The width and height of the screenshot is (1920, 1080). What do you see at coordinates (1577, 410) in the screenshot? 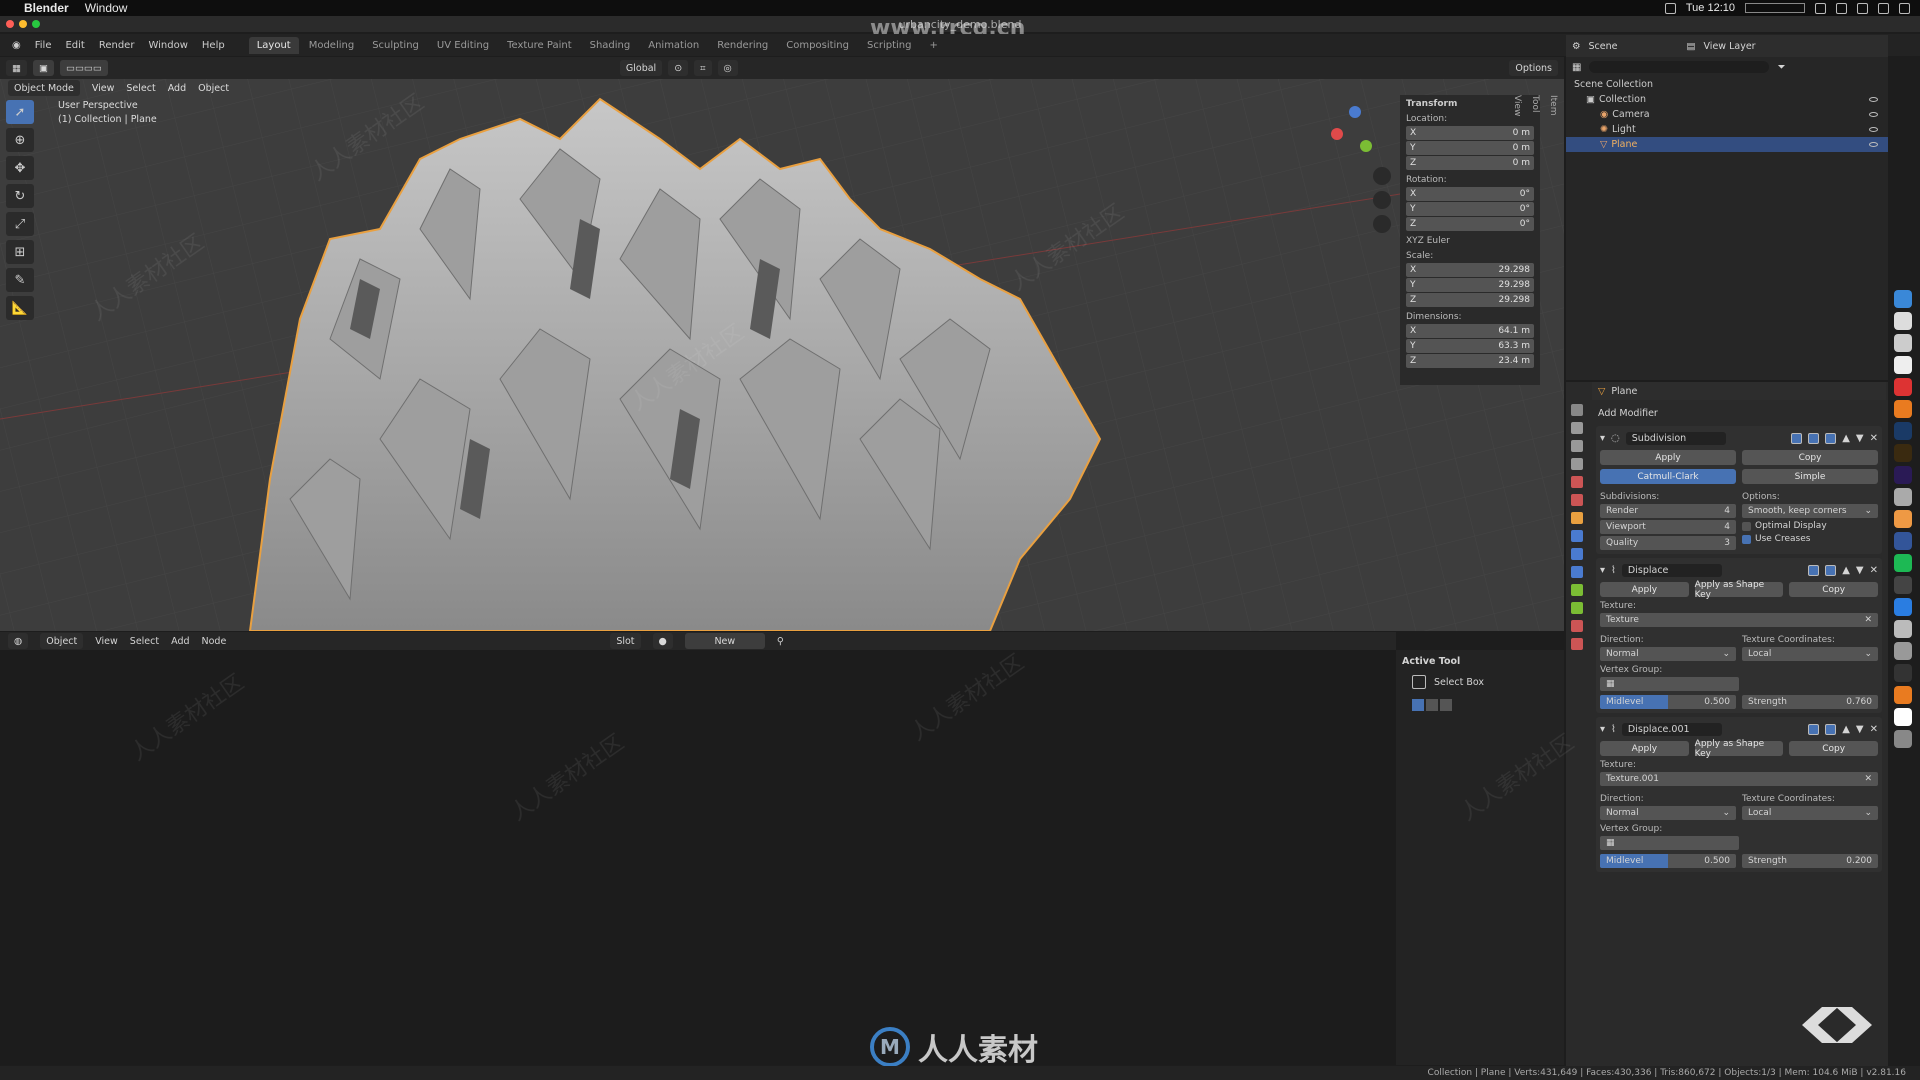
I see `tool-tab-icon` at bounding box center [1577, 410].